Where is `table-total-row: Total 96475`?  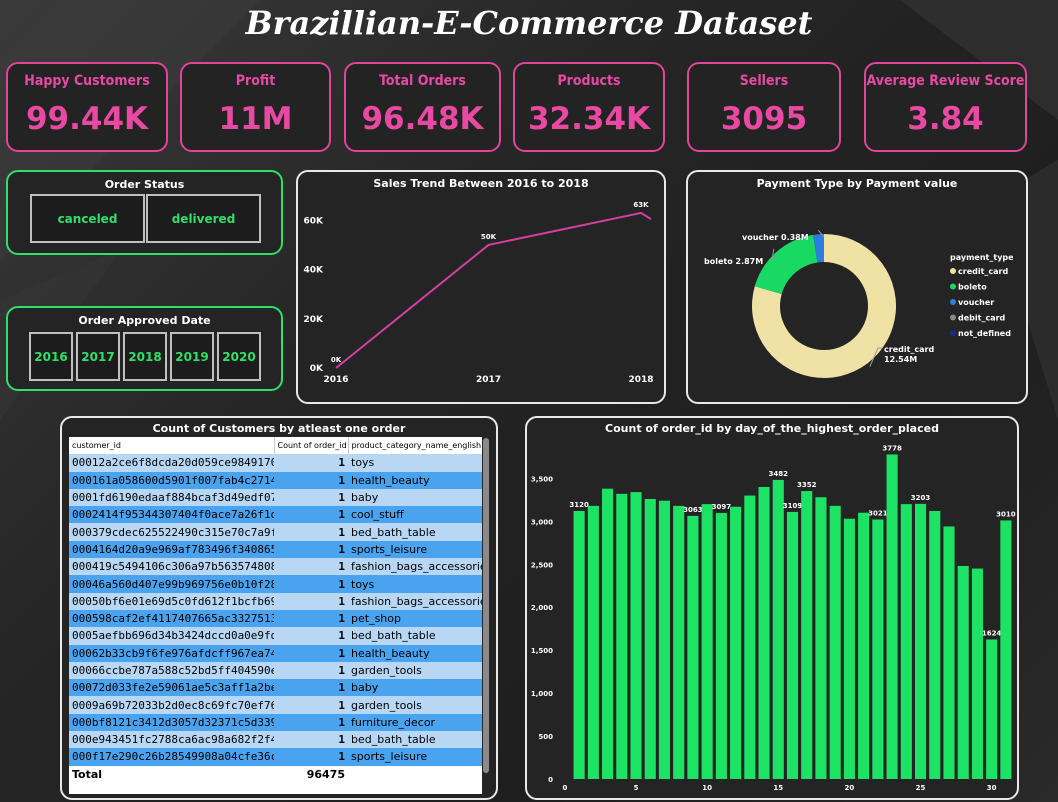 table-total-row: Total 96475 is located at coordinates (275, 774).